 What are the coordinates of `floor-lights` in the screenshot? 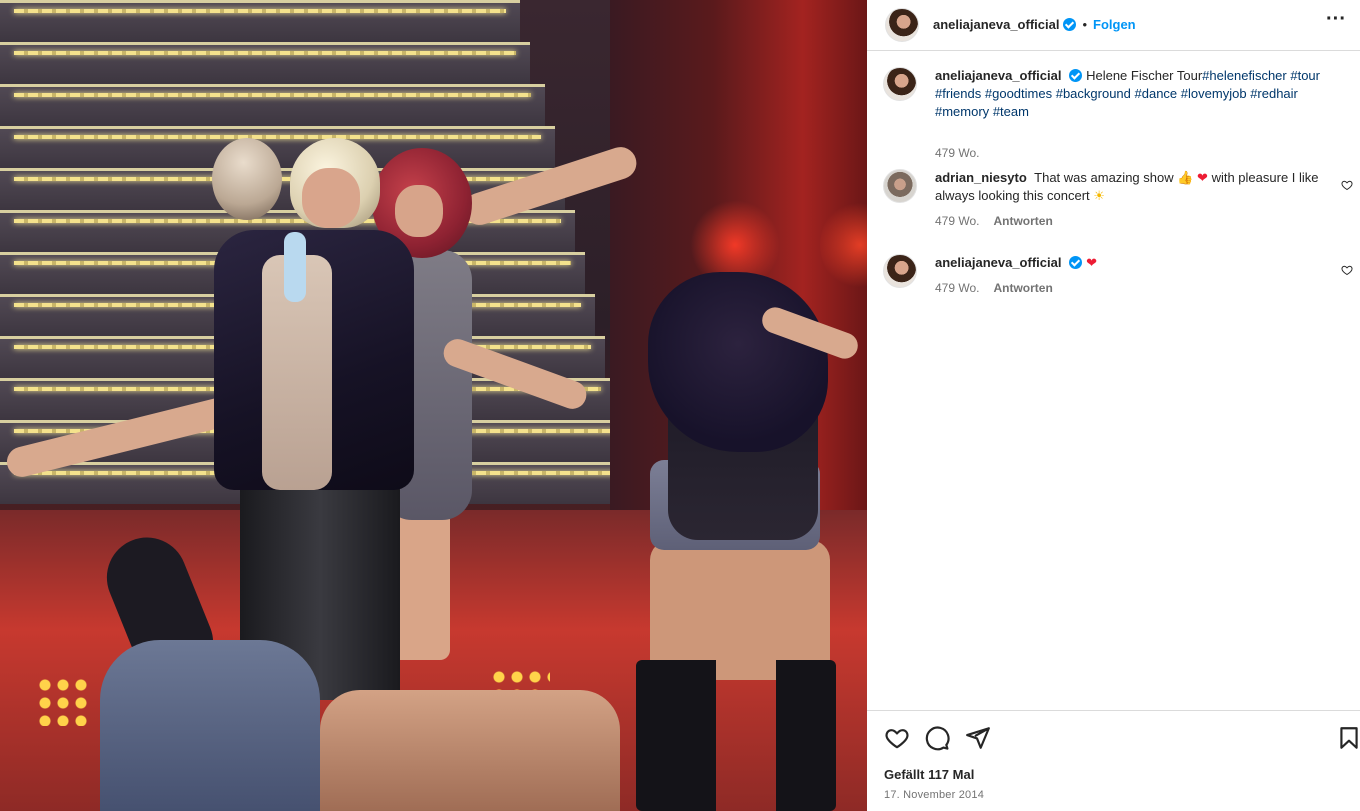 It's located at (64, 701).